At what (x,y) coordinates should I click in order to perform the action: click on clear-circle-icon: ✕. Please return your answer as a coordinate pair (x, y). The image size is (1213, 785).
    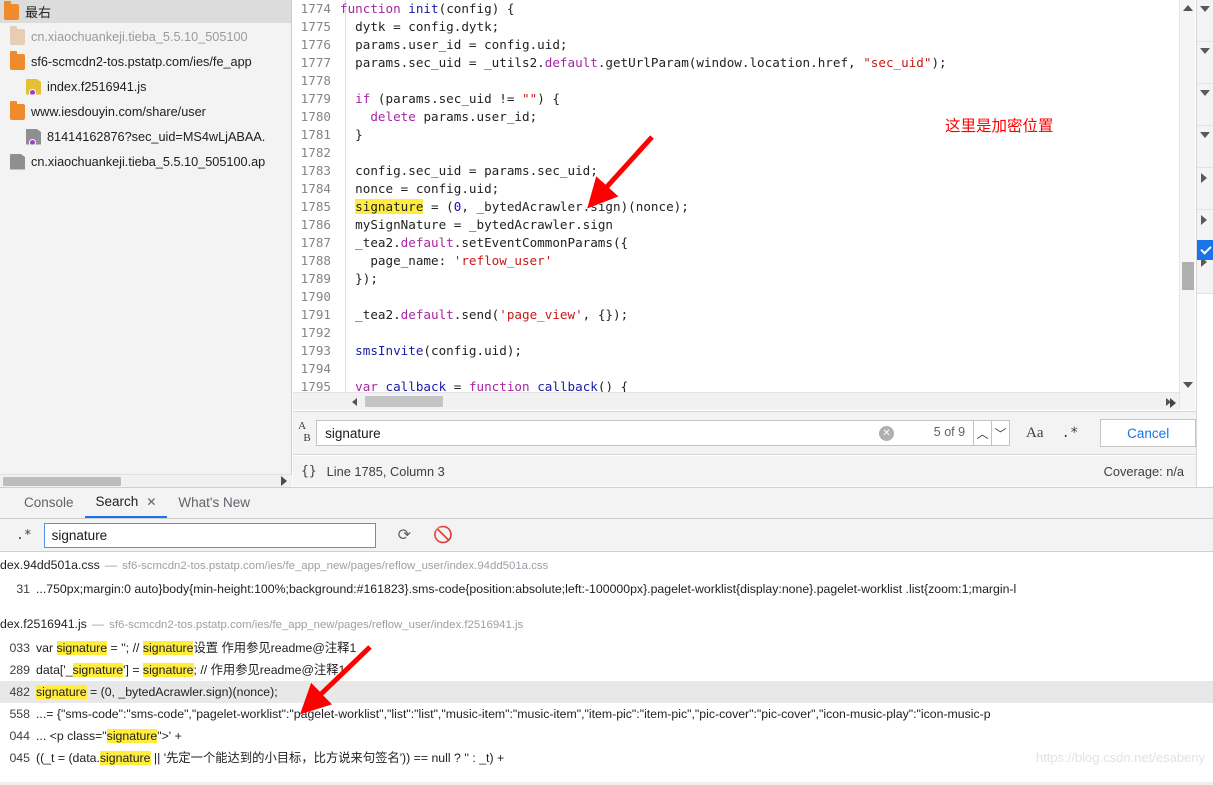
    Looking at the image, I should click on (887, 433).